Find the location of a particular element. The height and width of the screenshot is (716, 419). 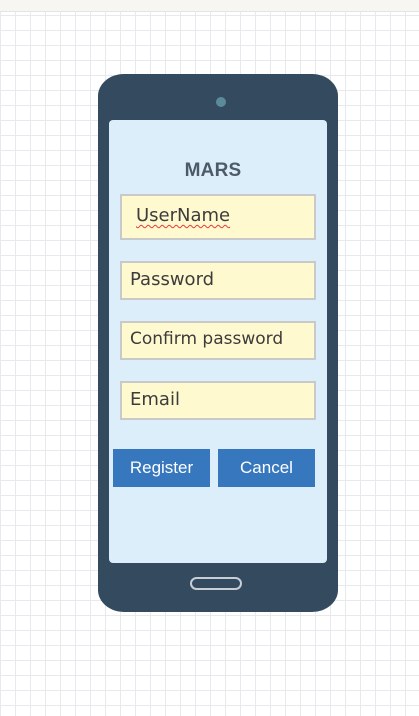

username-value: UserName is located at coordinates (183, 215).